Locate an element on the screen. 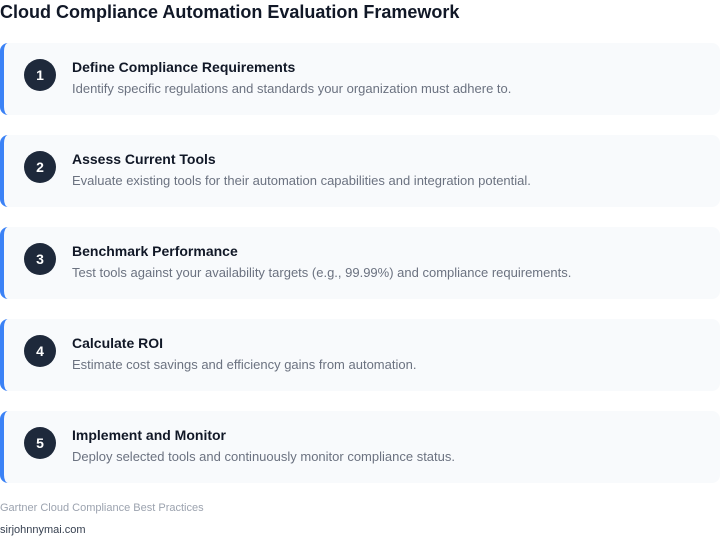 The height and width of the screenshot is (537, 720). step-number-badge: 4 is located at coordinates (40, 351).